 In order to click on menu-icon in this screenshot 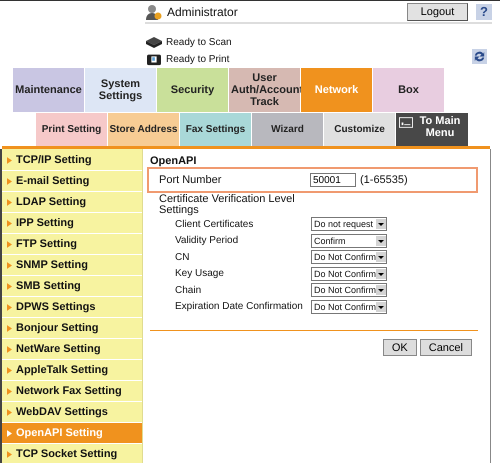, I will do `click(406, 122)`.